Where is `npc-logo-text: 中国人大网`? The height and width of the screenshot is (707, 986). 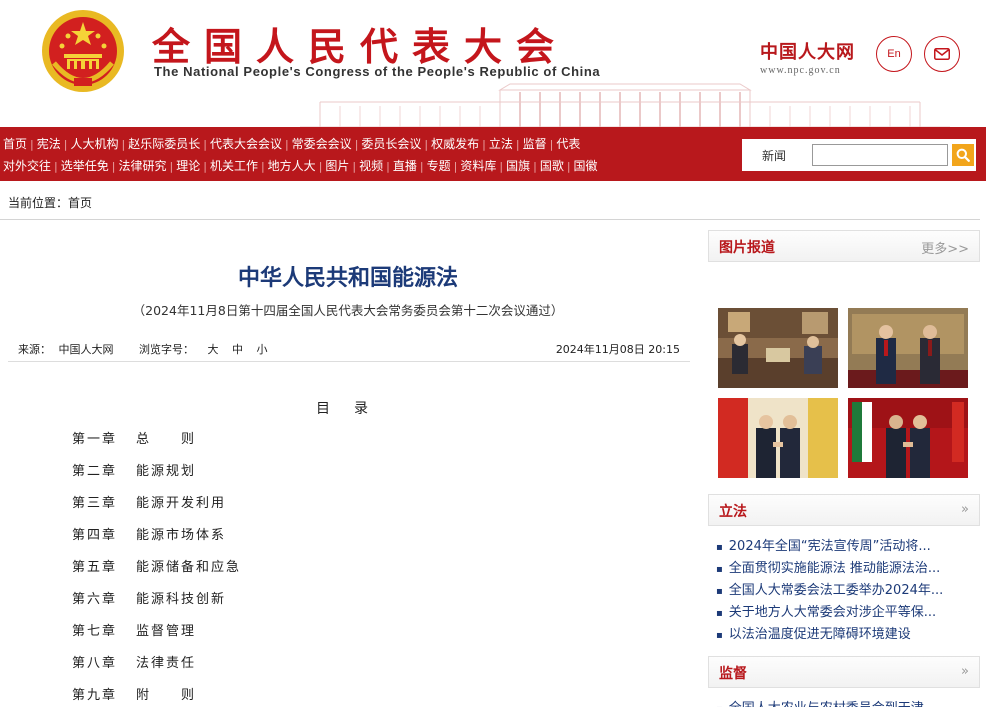
npc-logo-text: 中国人大网 is located at coordinates (807, 52).